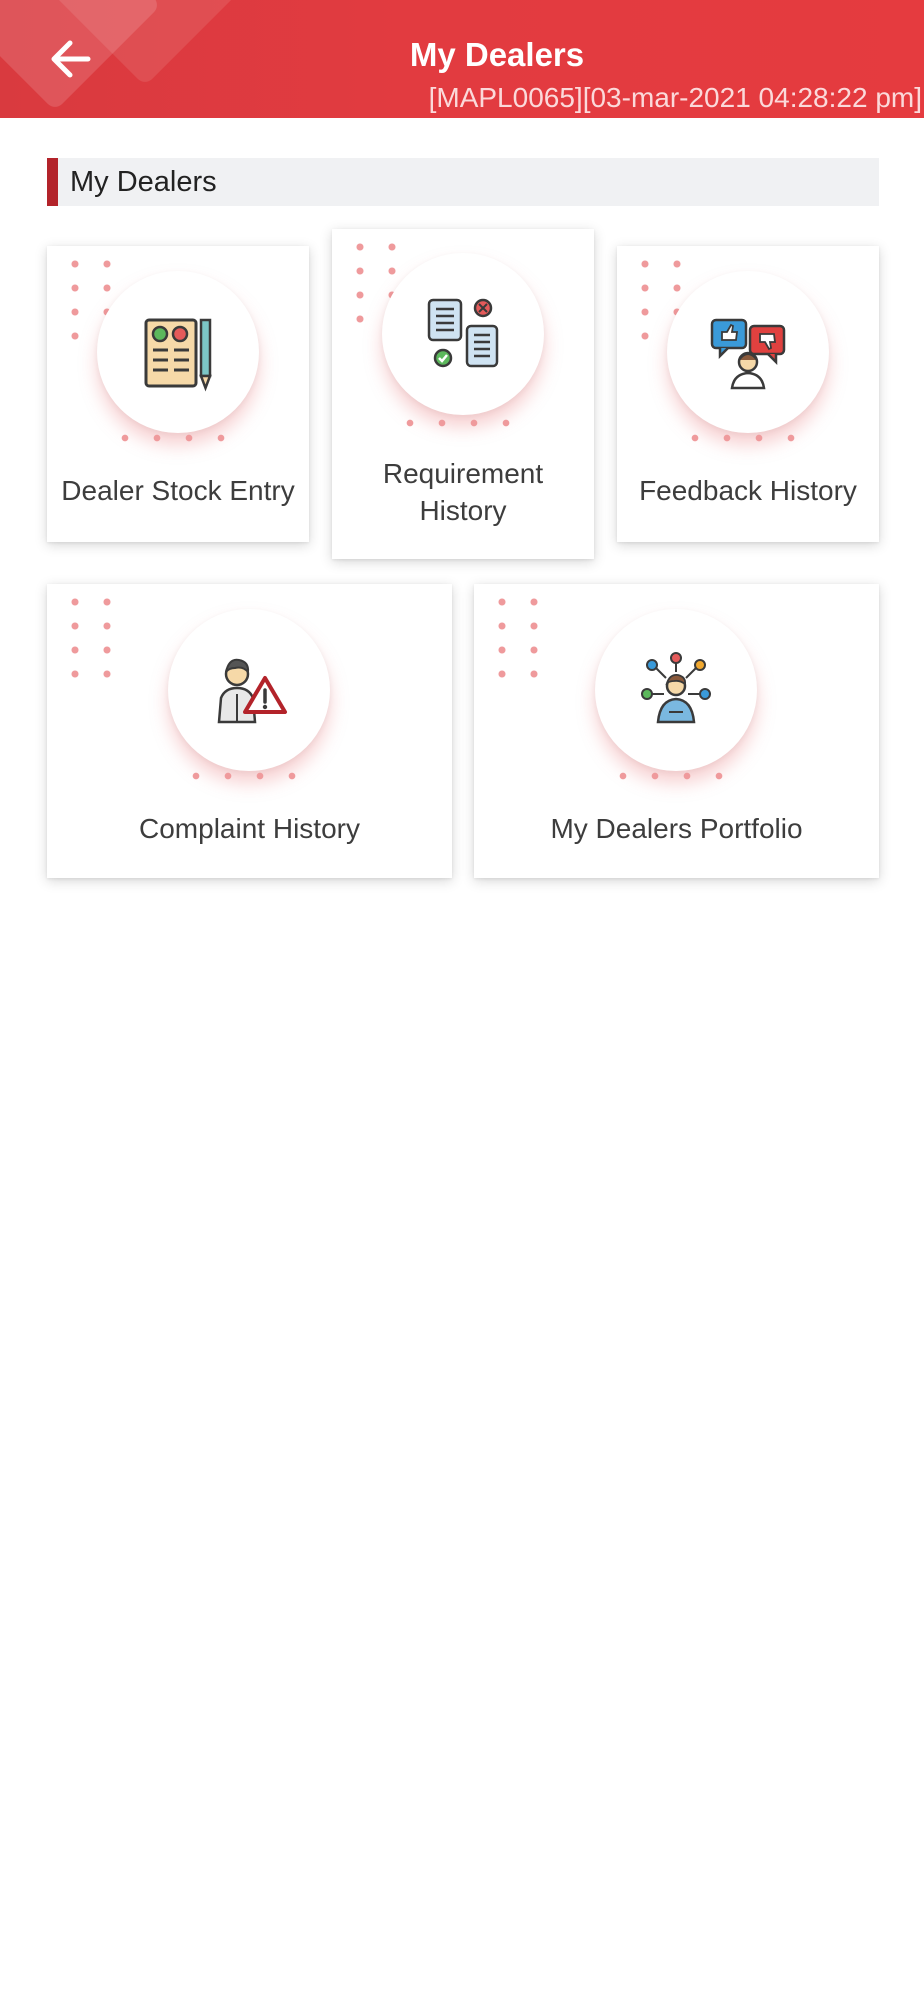  What do you see at coordinates (676, 828) in the screenshot?
I see `tile-label: My Dealers Portfolio` at bounding box center [676, 828].